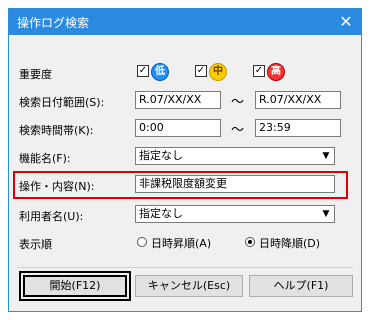 The image size is (372, 320). I want to click on sort-ascending-radio, so click(142, 242).